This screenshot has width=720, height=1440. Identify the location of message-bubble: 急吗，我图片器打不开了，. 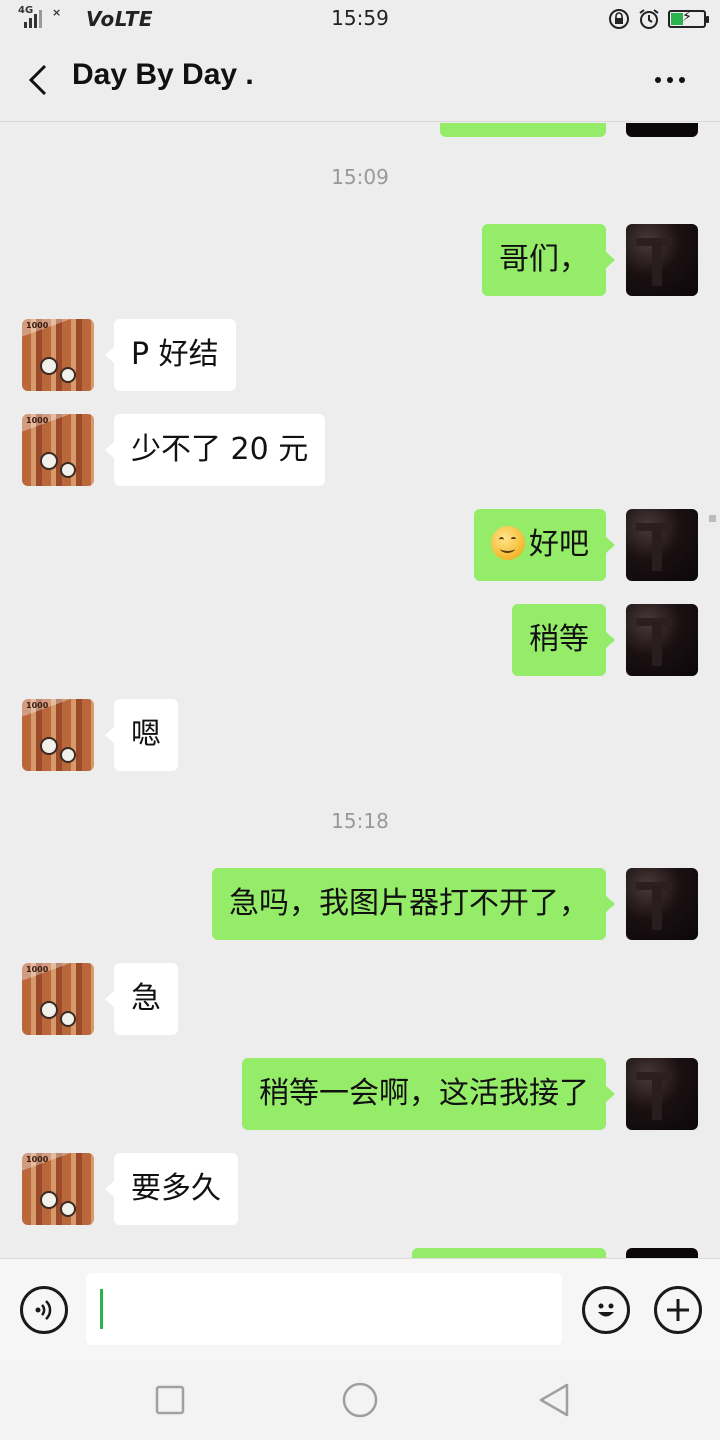
(413, 904).